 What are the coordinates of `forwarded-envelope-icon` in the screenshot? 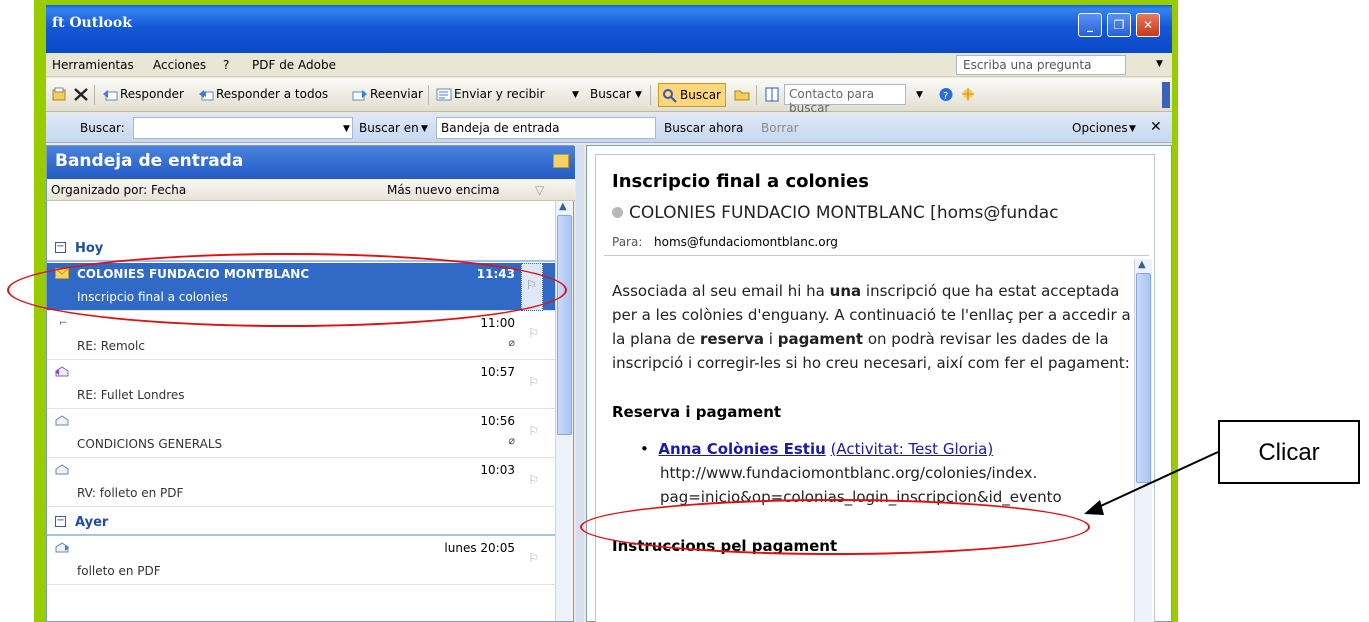 It's located at (62, 547).